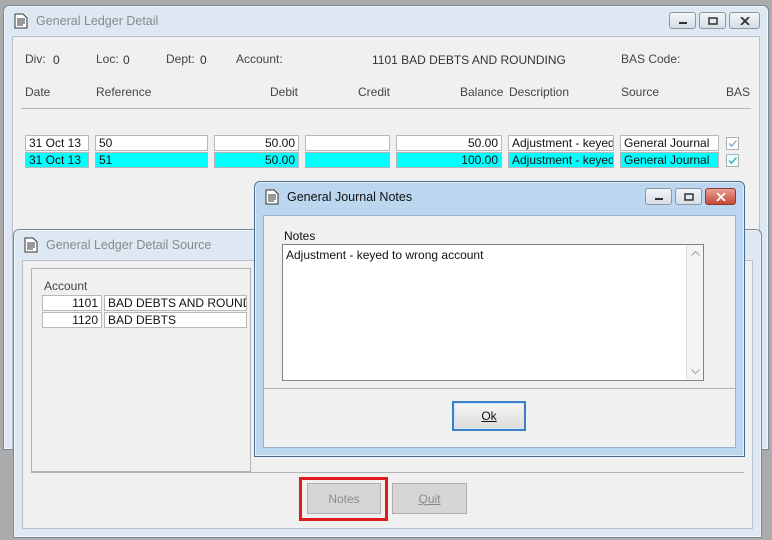 Image resolution: width=772 pixels, height=540 pixels. Describe the element at coordinates (97, 21) in the screenshot. I see `ledger-title: General Ledger Detail` at that location.